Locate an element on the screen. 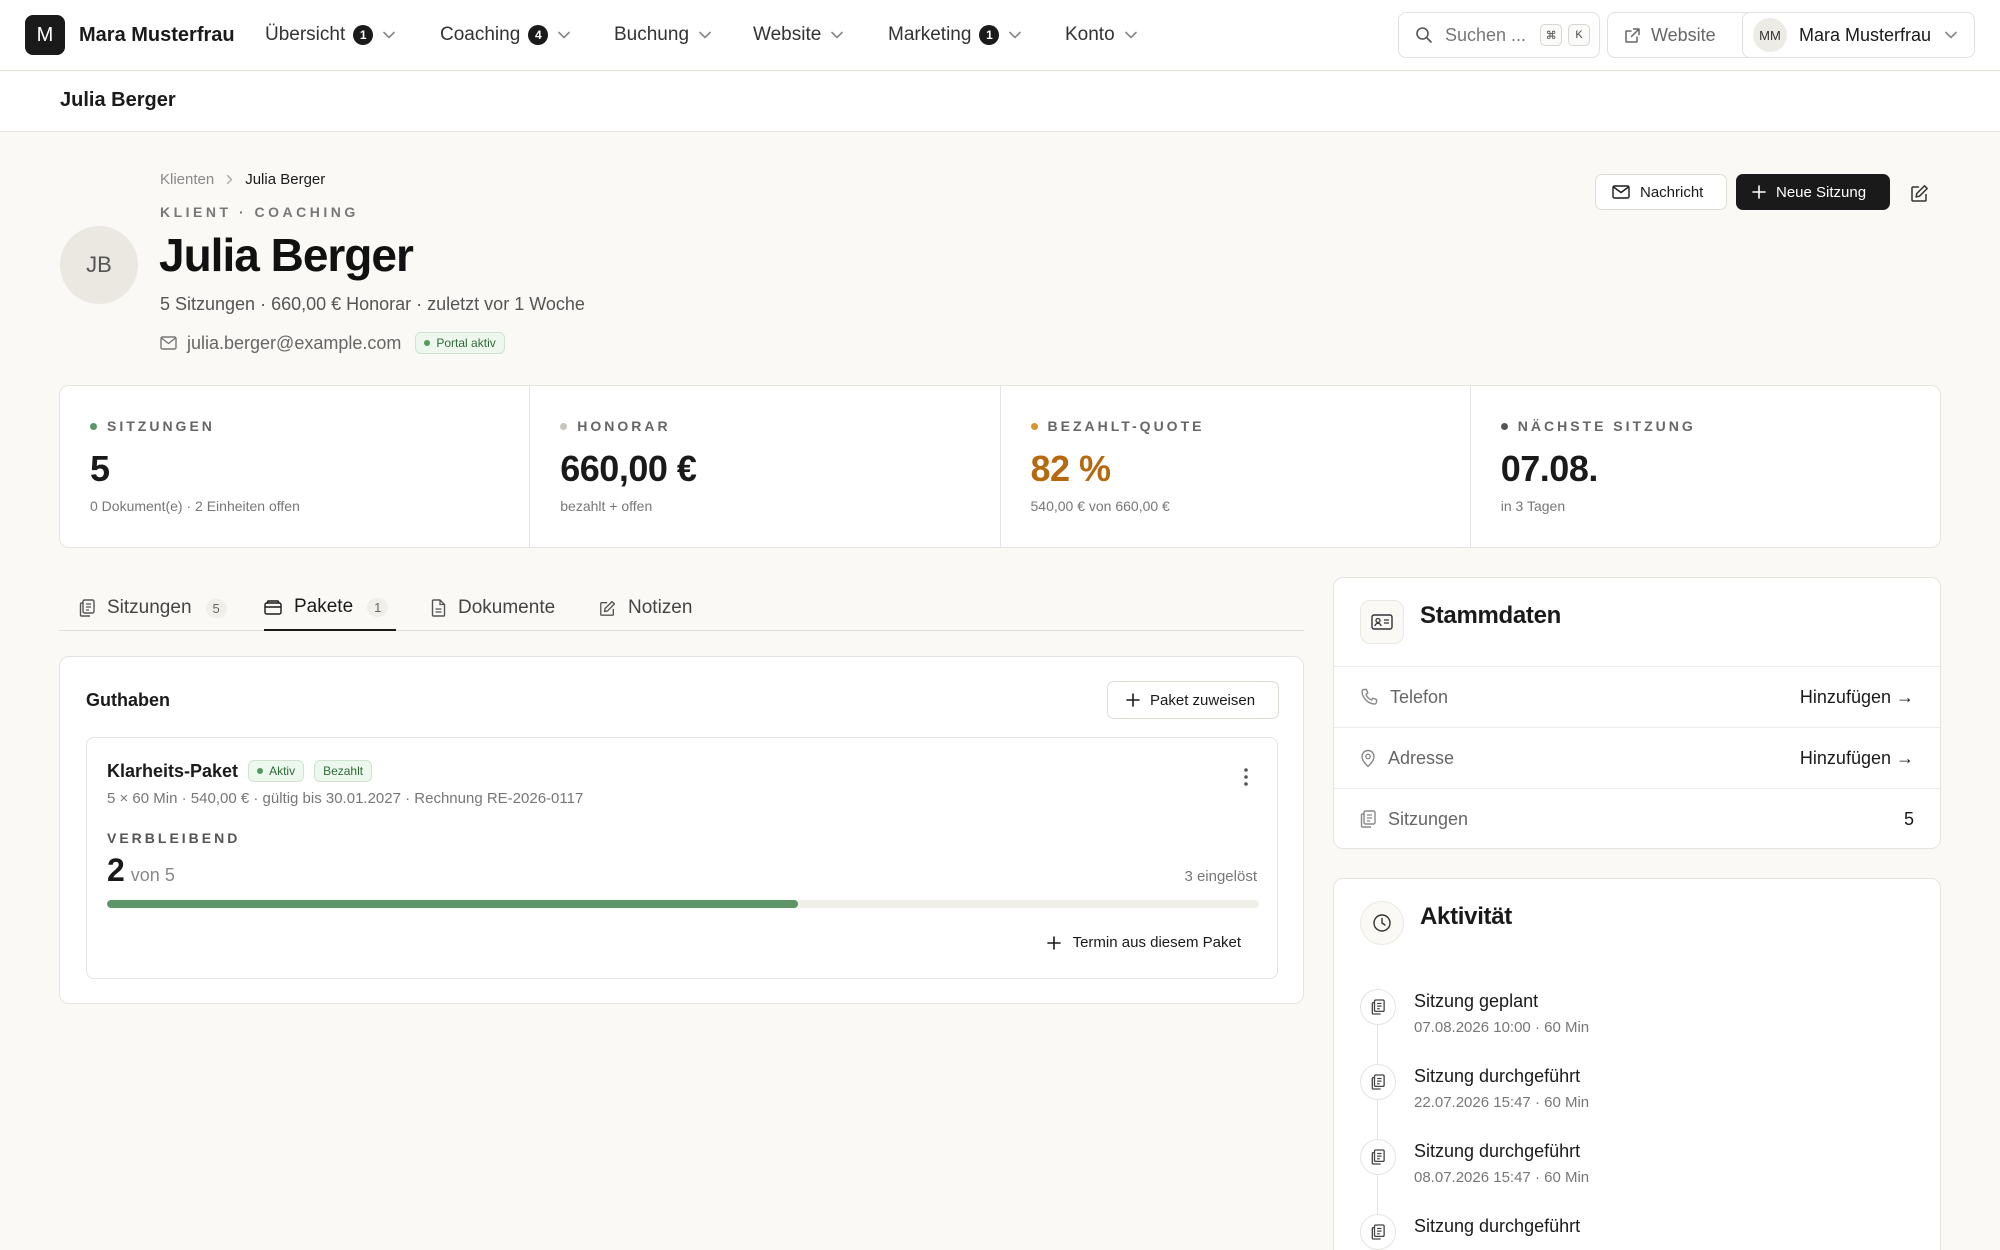 The height and width of the screenshot is (1250, 2000). add-phone-link: Hinzufügen → is located at coordinates (1857, 697).